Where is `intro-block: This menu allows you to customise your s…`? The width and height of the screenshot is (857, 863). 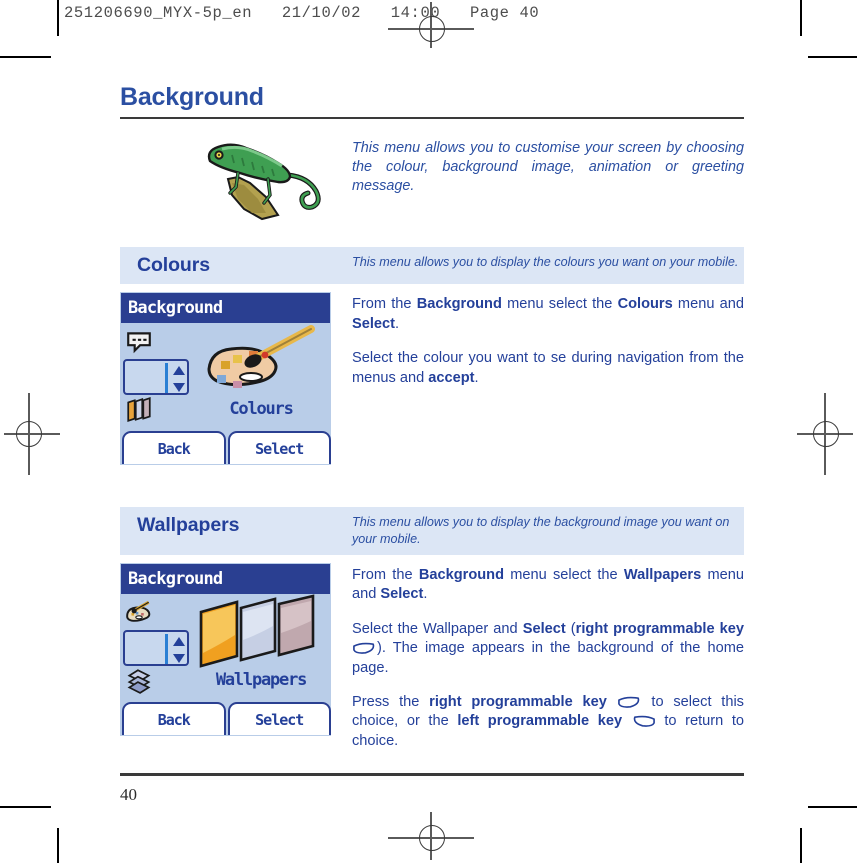
intro-block: This menu allows you to customise your s… is located at coordinates (432, 181).